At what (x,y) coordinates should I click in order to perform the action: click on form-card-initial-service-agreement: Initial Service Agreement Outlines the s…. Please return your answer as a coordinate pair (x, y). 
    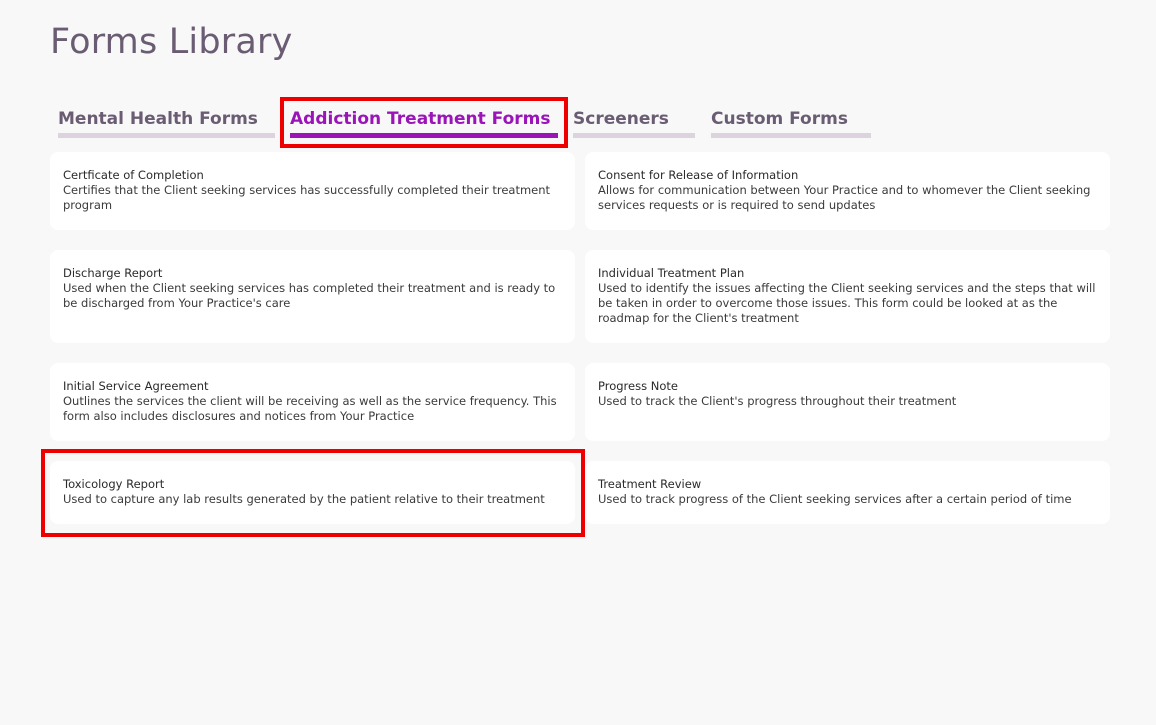
    Looking at the image, I should click on (312, 402).